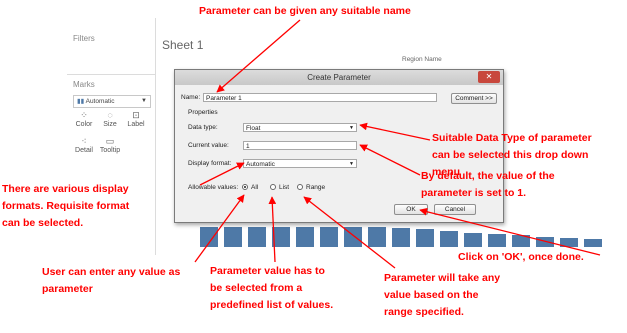 The image size is (627, 333). I want to click on annotation-list-line2: be selected from a, so click(256, 288).